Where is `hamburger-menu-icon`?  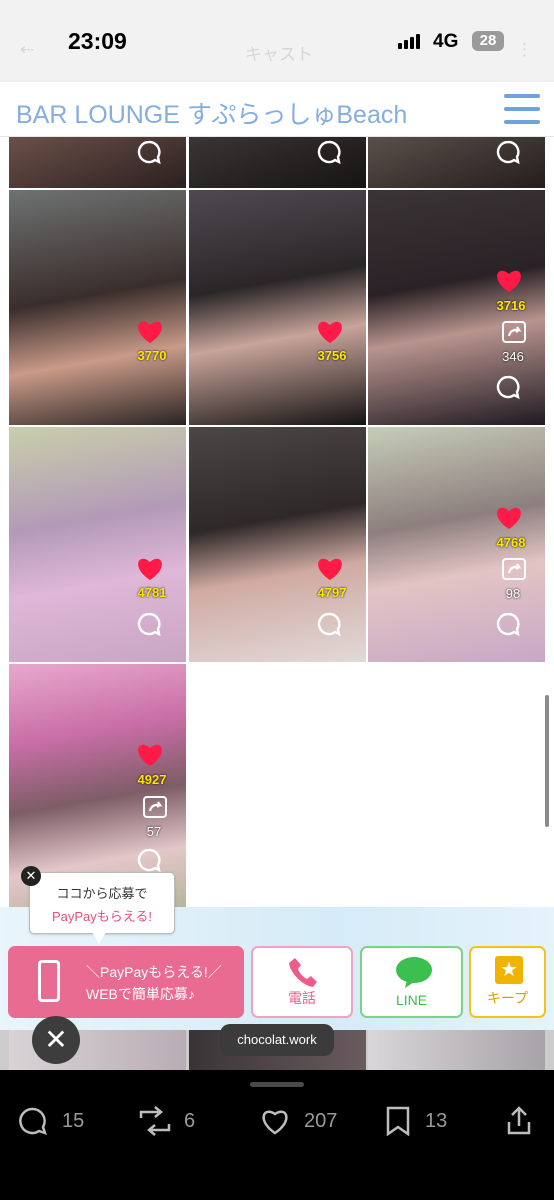 hamburger-menu-icon is located at coordinates (522, 109).